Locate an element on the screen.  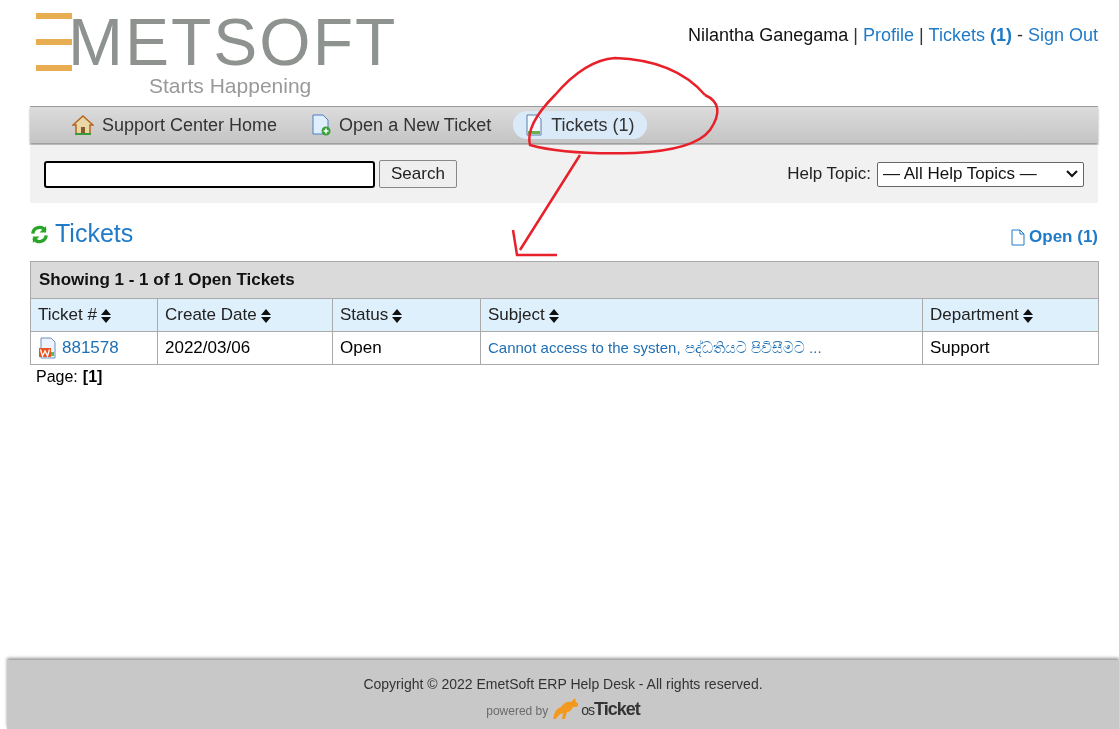
profile-link: Profile is located at coordinates (888, 64).